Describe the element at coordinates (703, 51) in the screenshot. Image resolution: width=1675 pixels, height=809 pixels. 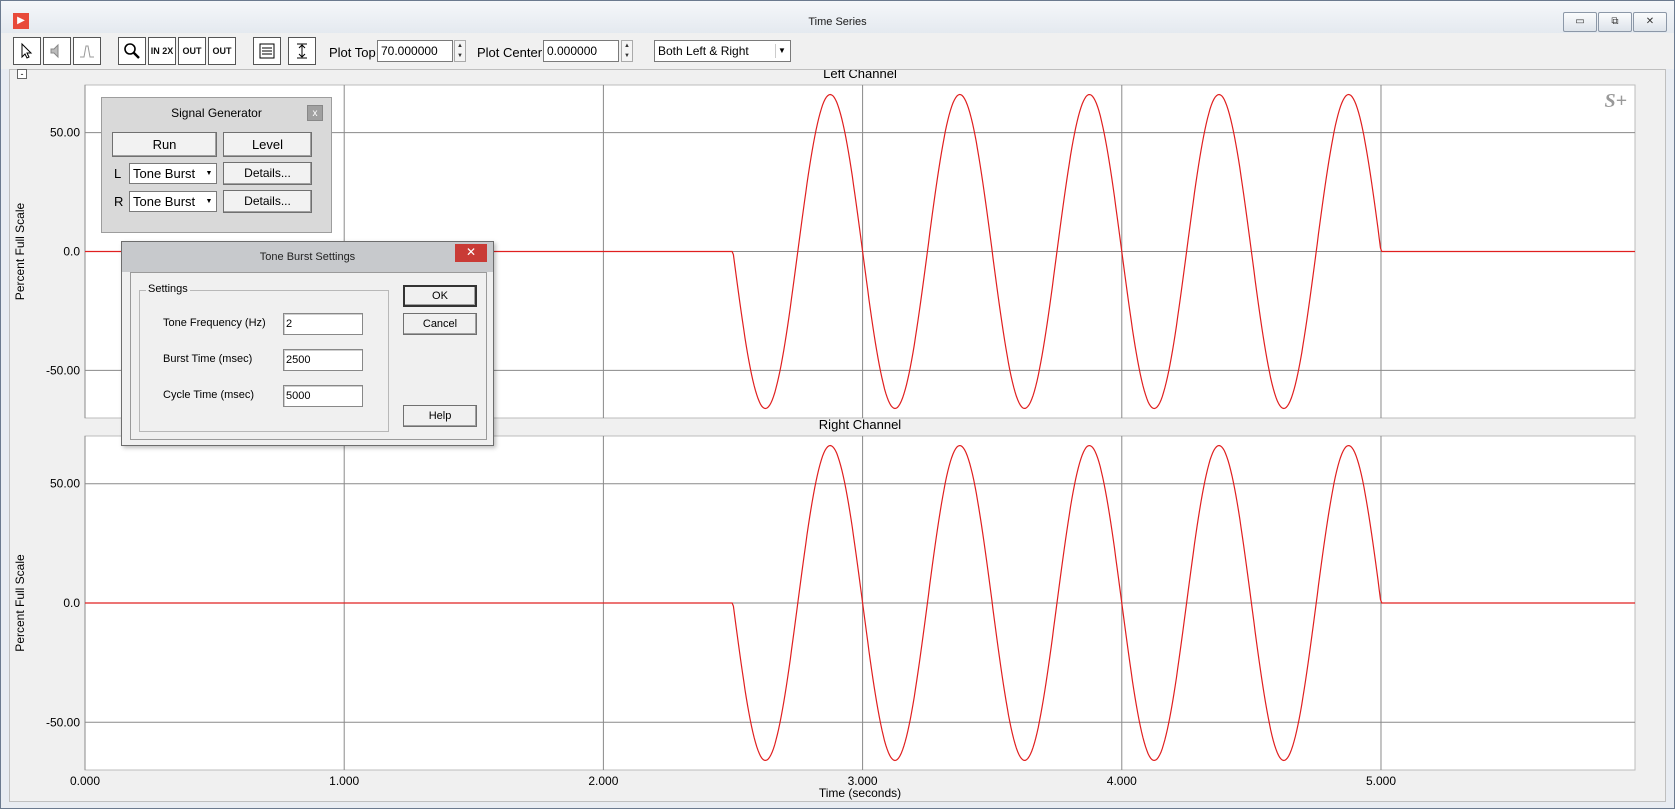
I see `channel-select-value: Both Left & Right` at that location.